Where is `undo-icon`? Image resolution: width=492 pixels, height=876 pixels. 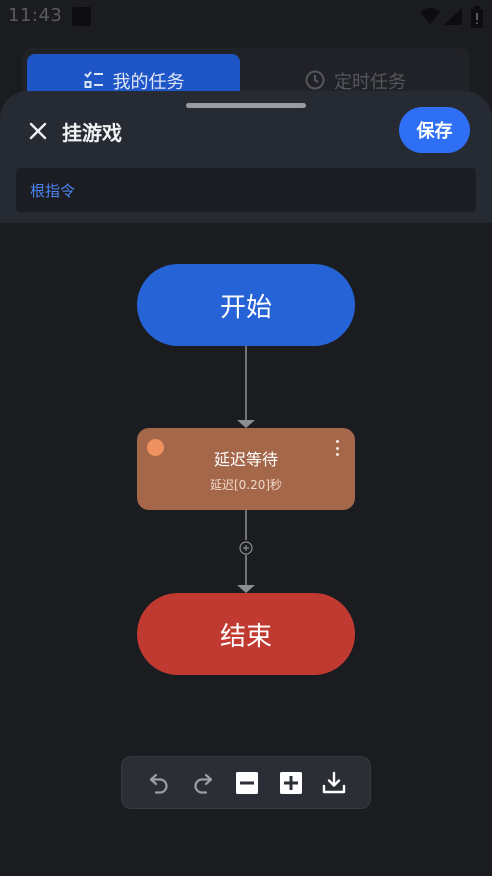 undo-icon is located at coordinates (158, 783).